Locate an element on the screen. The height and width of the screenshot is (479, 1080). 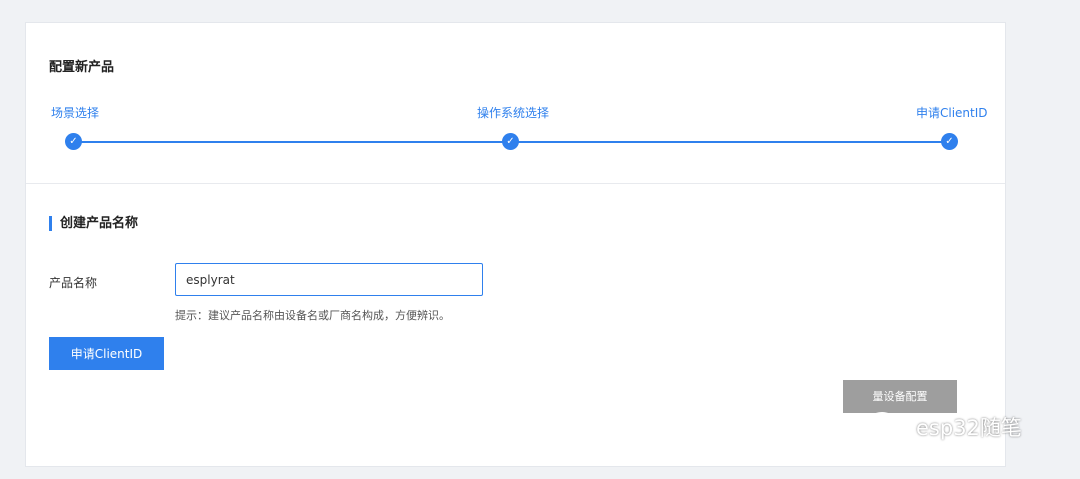
batch-config-button: 量设备配置 is located at coordinates (900, 396).